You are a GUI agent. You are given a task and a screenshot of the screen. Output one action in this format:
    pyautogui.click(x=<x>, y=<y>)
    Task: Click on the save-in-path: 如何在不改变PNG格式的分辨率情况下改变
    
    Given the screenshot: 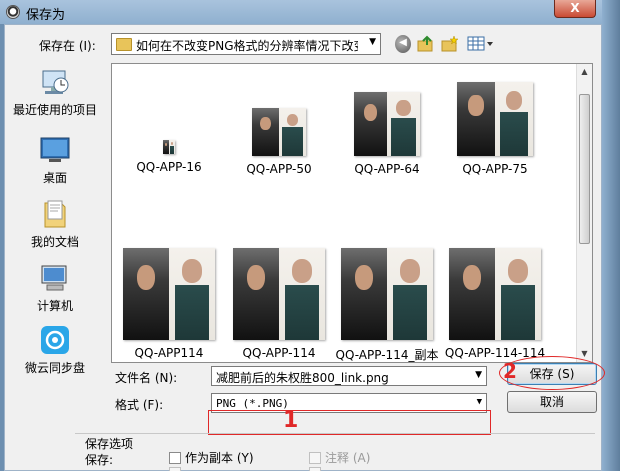 What is the action you would take?
    pyautogui.click(x=247, y=46)
    